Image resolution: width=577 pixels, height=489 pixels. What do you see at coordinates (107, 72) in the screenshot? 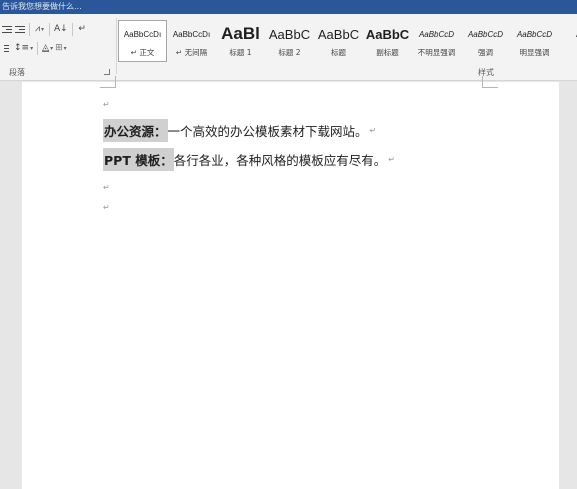
I see `paragraph-dialog-launcher-icon` at bounding box center [107, 72].